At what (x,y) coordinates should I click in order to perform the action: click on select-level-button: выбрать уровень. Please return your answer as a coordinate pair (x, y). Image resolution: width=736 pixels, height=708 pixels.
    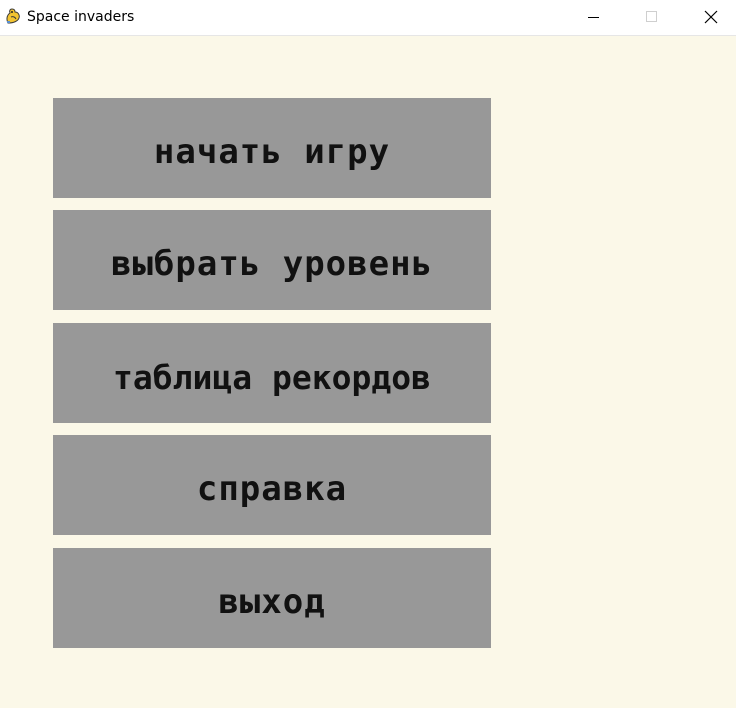
    Looking at the image, I should click on (272, 260).